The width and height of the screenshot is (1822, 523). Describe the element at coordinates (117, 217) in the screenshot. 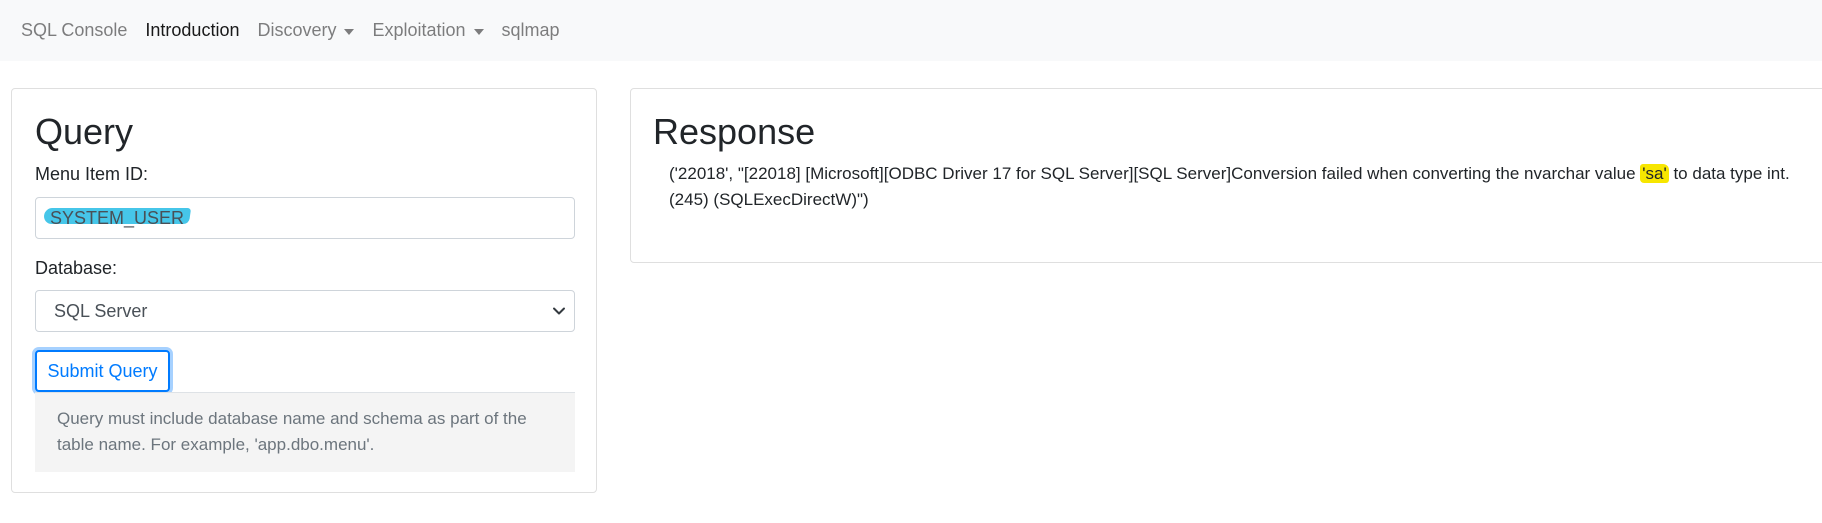

I see `menu-item-id-value: SYSTEM_USER` at that location.